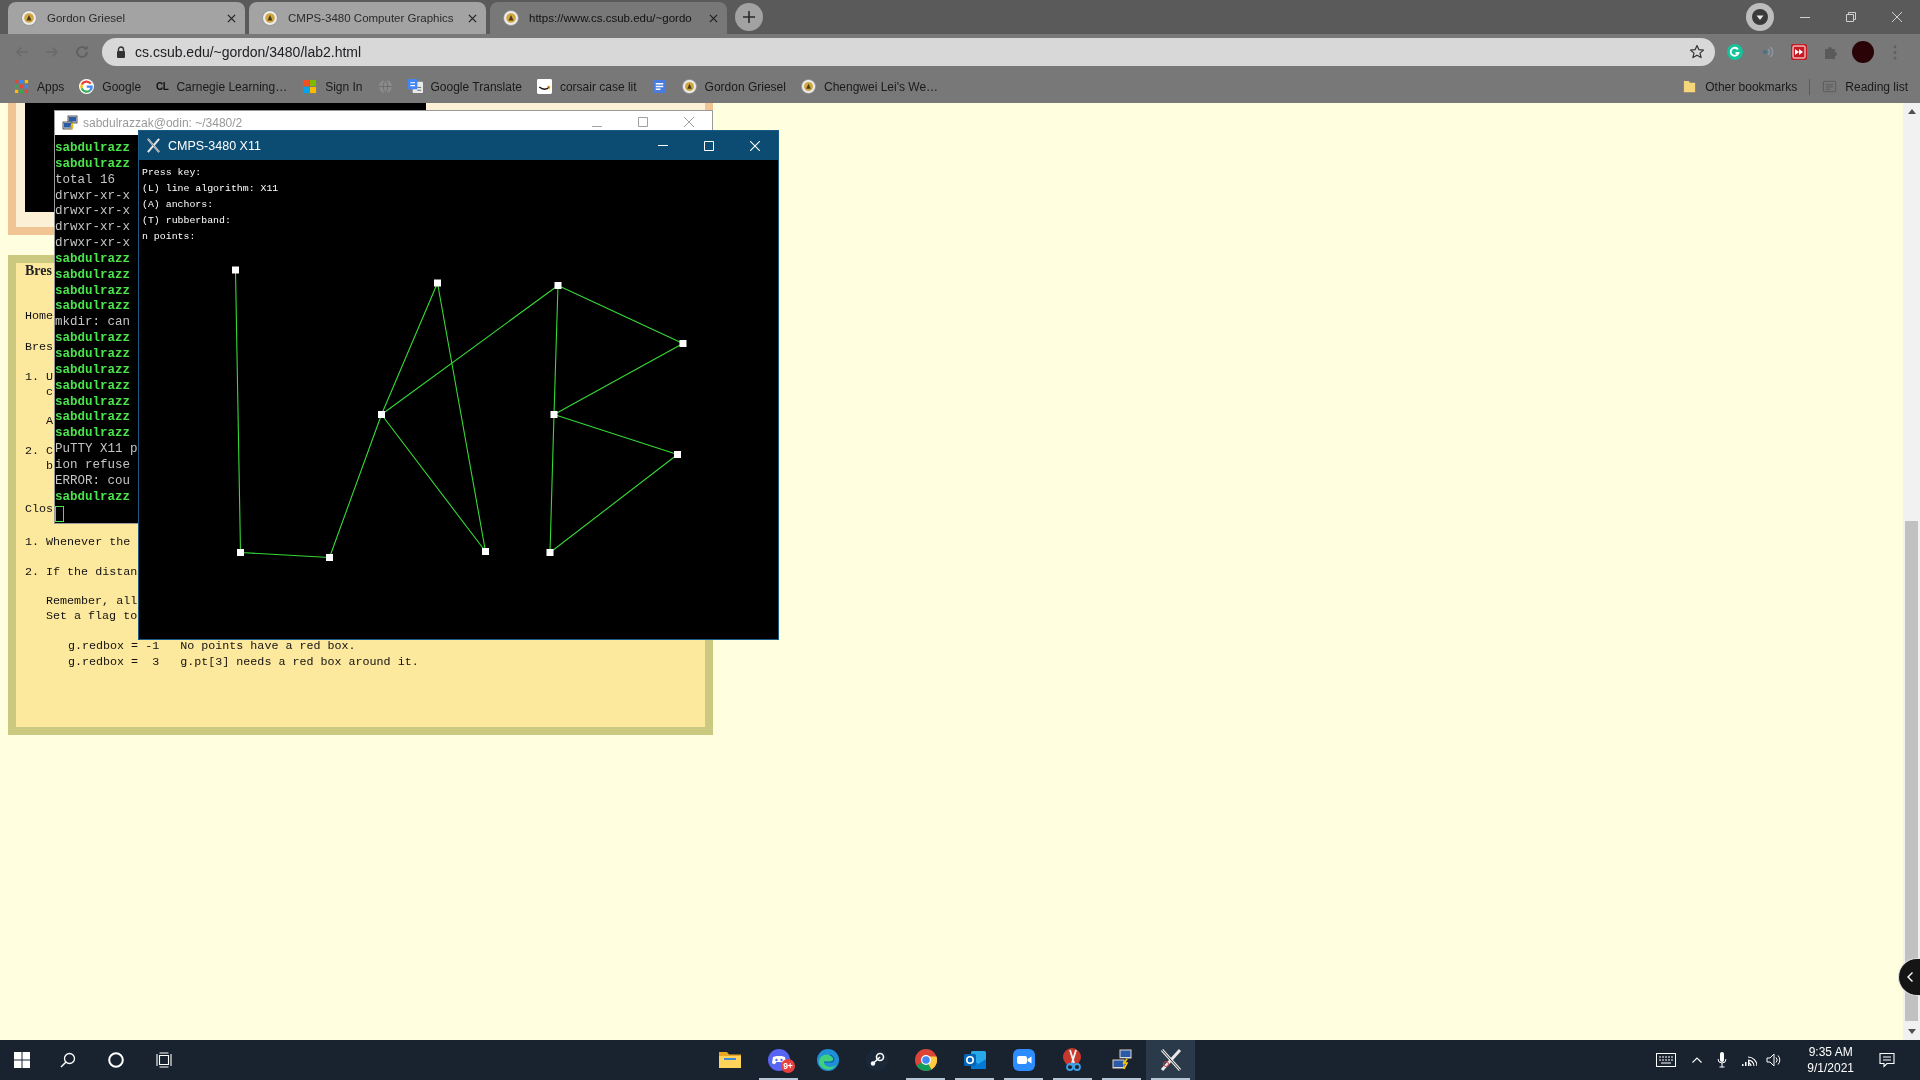  What do you see at coordinates (1911, 111) in the screenshot?
I see `scroll-up-icon` at bounding box center [1911, 111].